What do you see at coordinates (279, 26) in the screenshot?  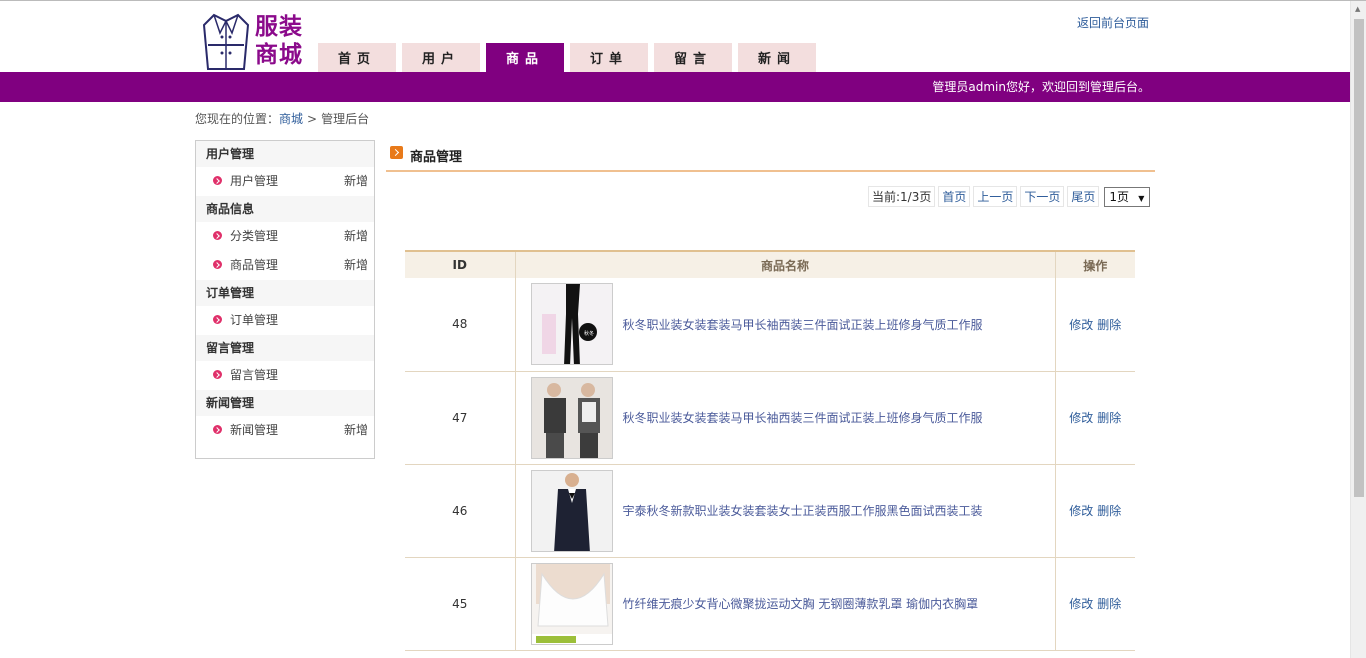 I see `logo-text-1: 服装` at bounding box center [279, 26].